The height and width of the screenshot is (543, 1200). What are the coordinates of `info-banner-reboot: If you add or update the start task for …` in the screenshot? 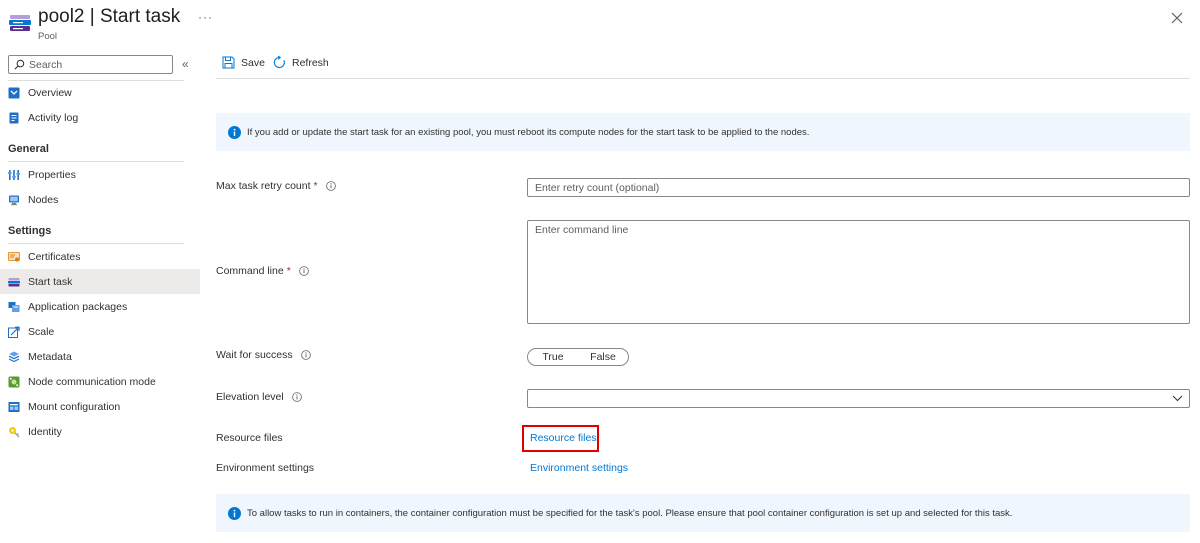 It's located at (703, 132).